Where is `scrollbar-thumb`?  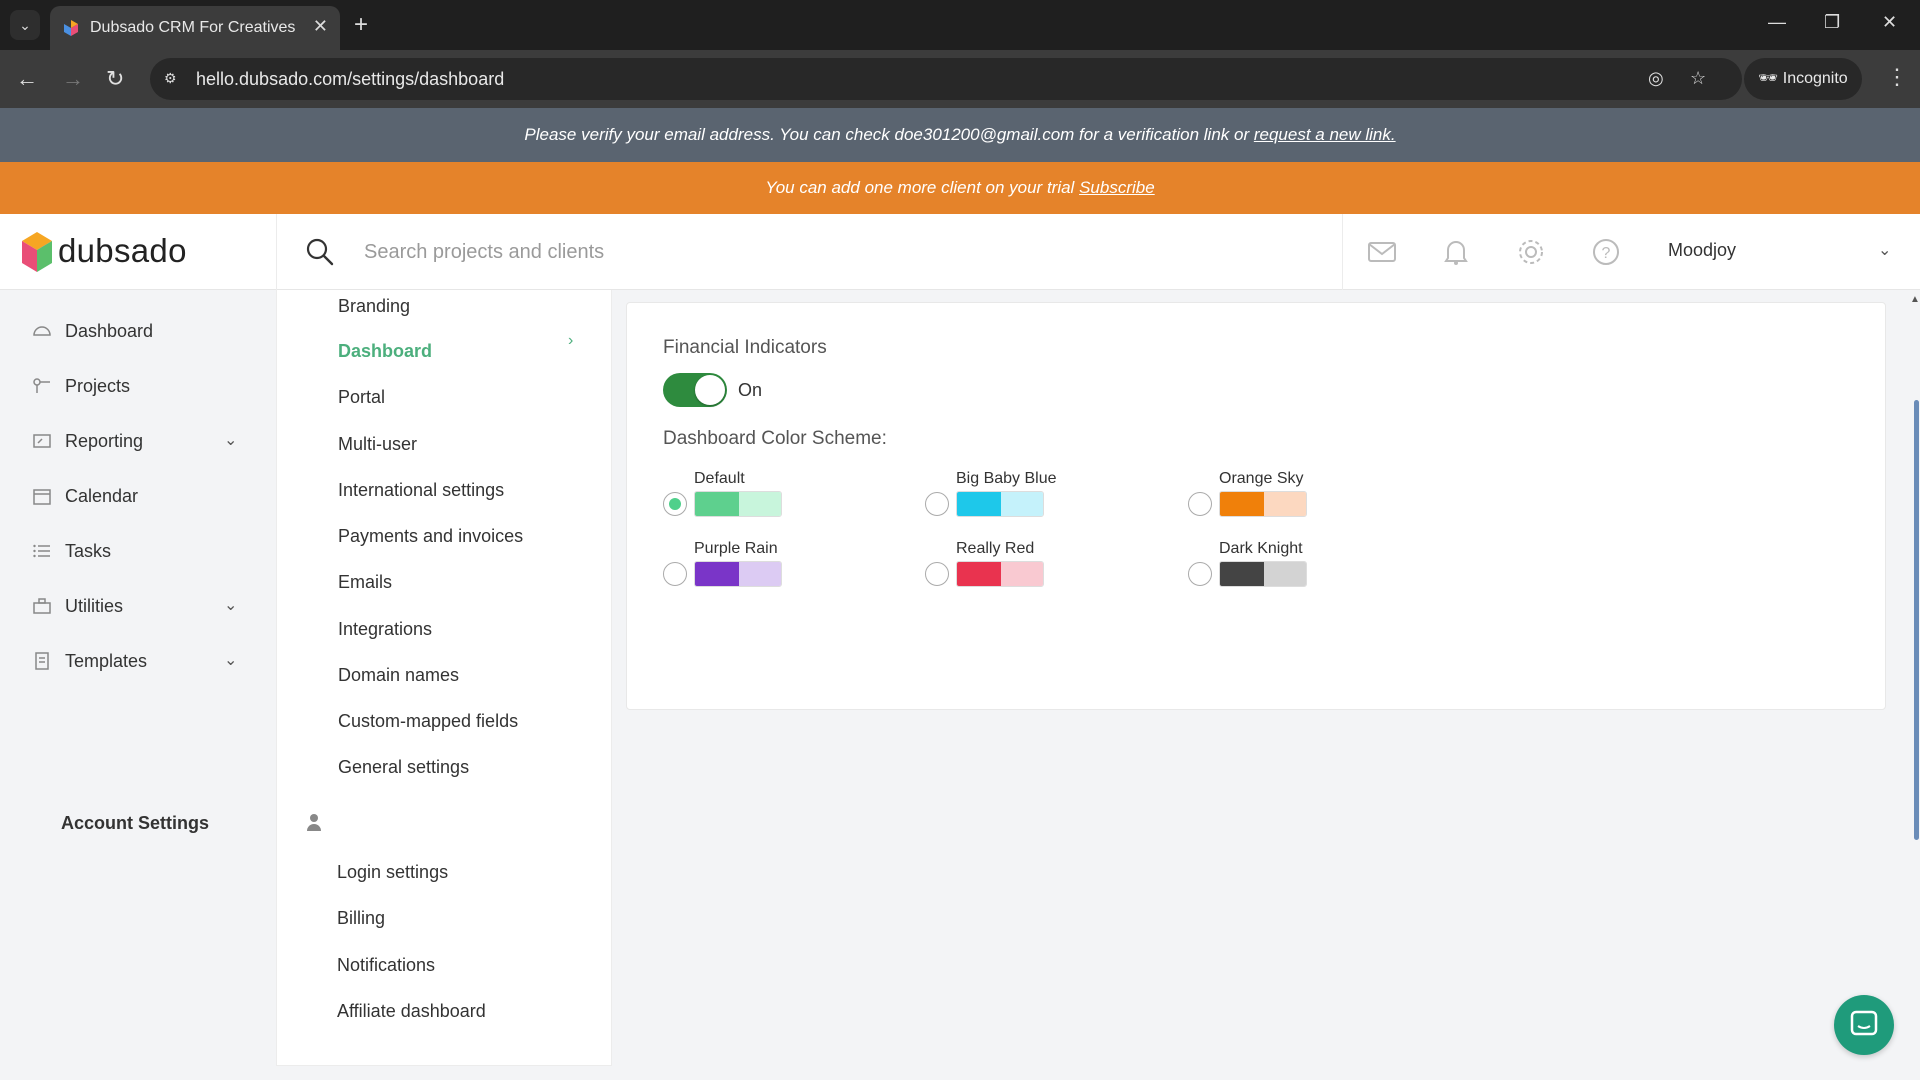
scrollbar-thumb is located at coordinates (1916, 620).